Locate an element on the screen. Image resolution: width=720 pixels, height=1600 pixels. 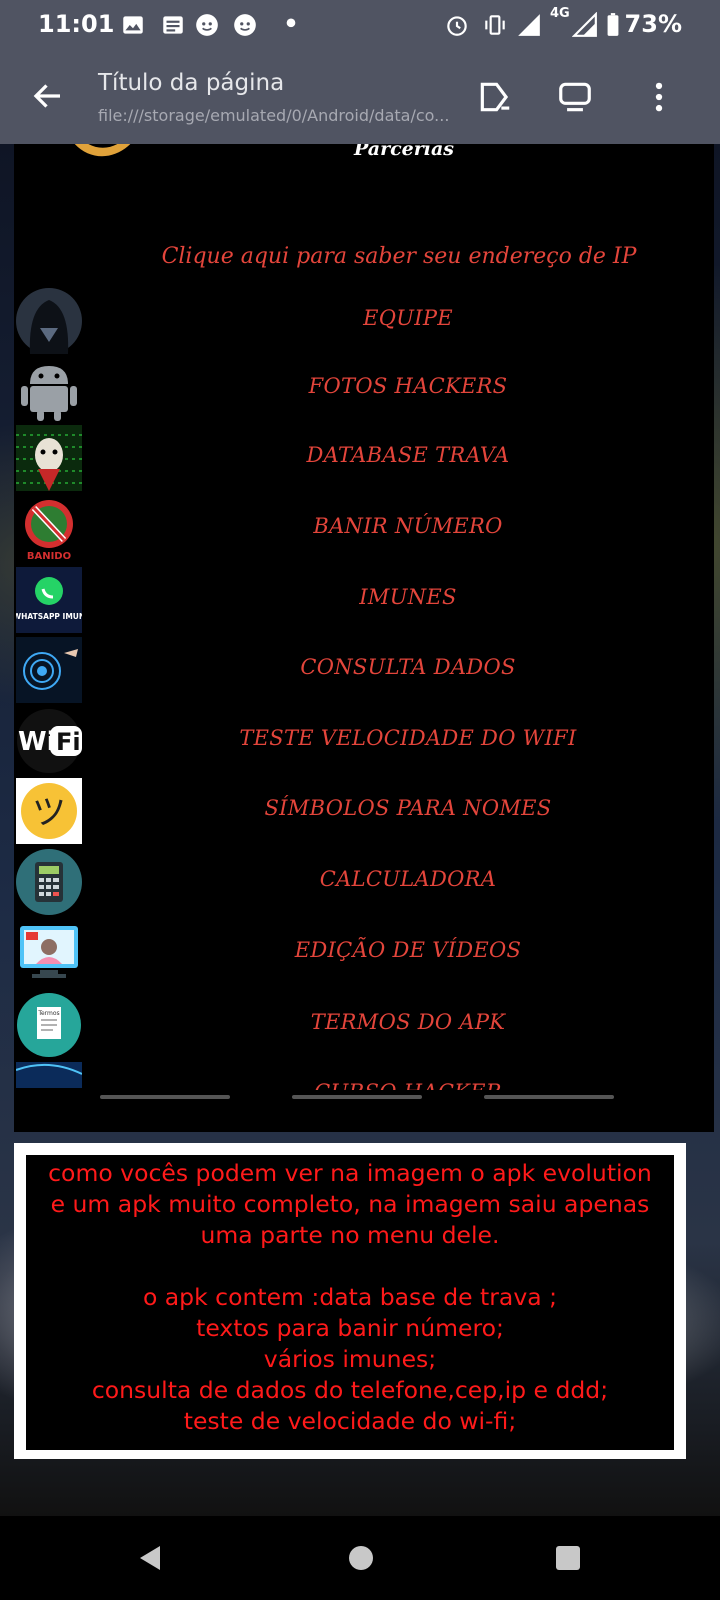
more-options-icon is located at coordinates (659, 97).